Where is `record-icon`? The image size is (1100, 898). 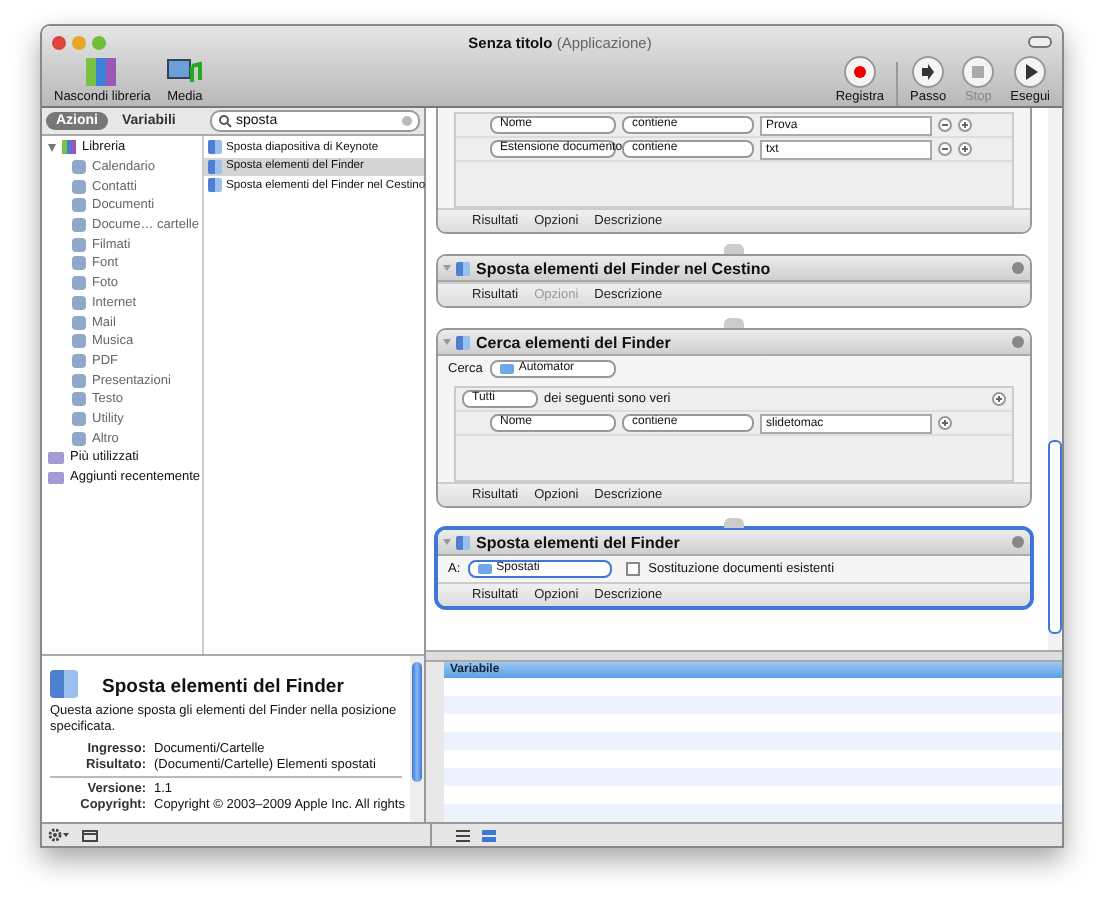
record-icon is located at coordinates (859, 72).